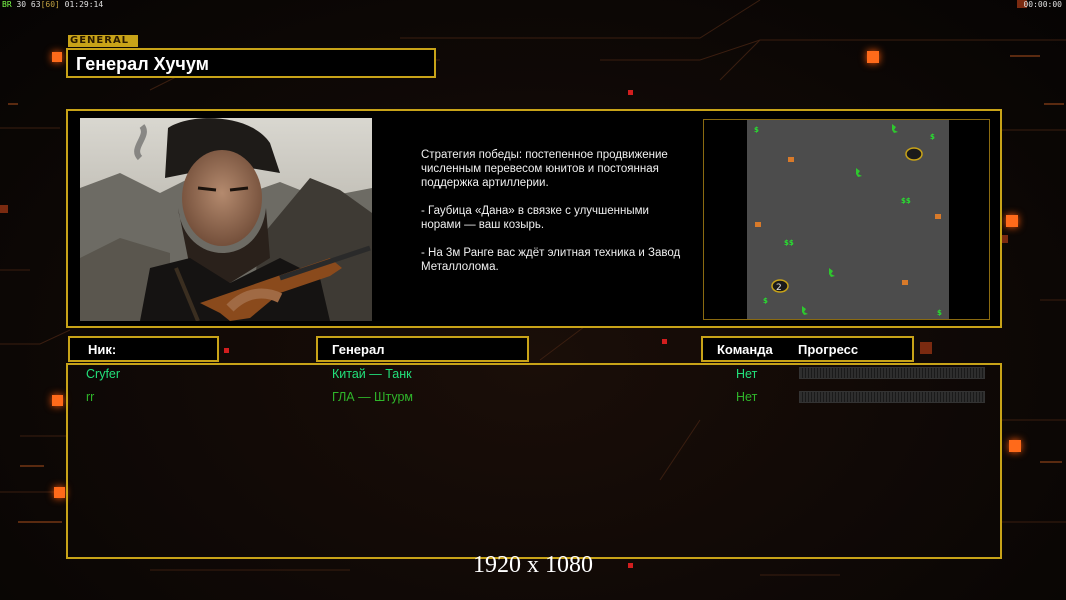 The height and width of the screenshot is (600, 1066). I want to click on team-progress-column-header: Команда Прогресс, so click(807, 349).